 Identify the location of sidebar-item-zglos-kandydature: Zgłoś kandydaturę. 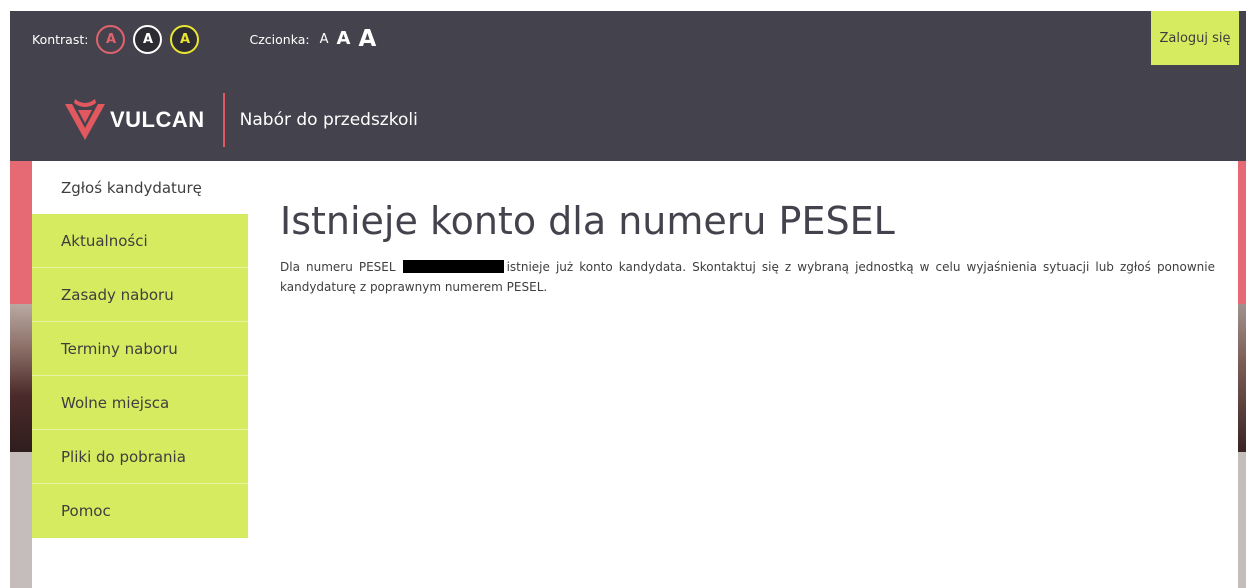
(140, 187).